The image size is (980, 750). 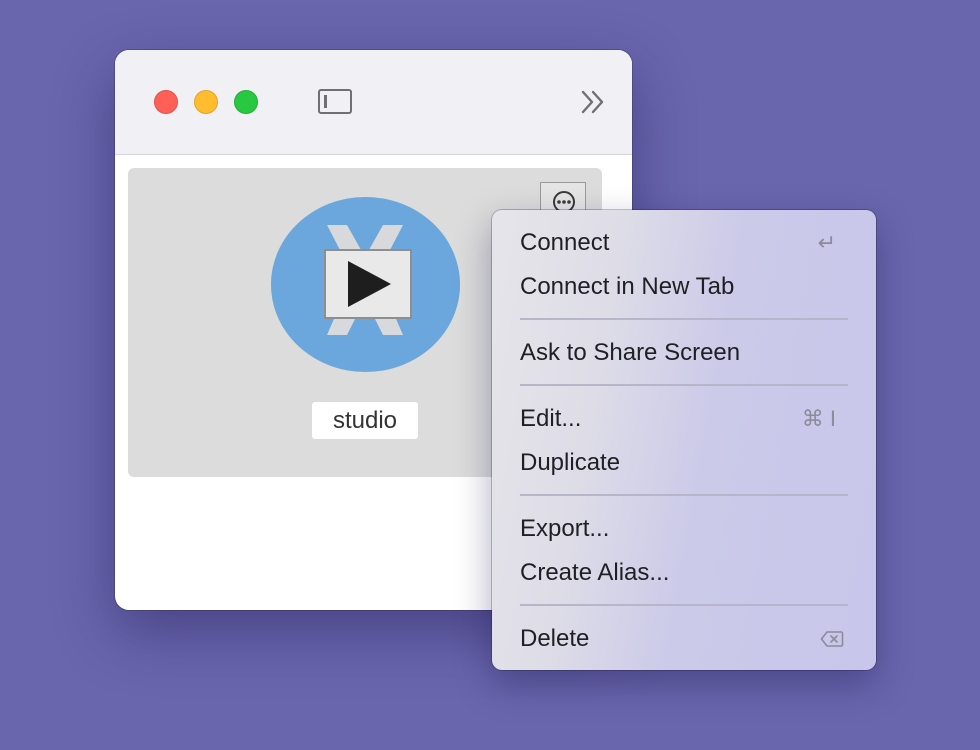 What do you see at coordinates (630, 352) in the screenshot?
I see `menu-item-label: Ask to Share Screen` at bounding box center [630, 352].